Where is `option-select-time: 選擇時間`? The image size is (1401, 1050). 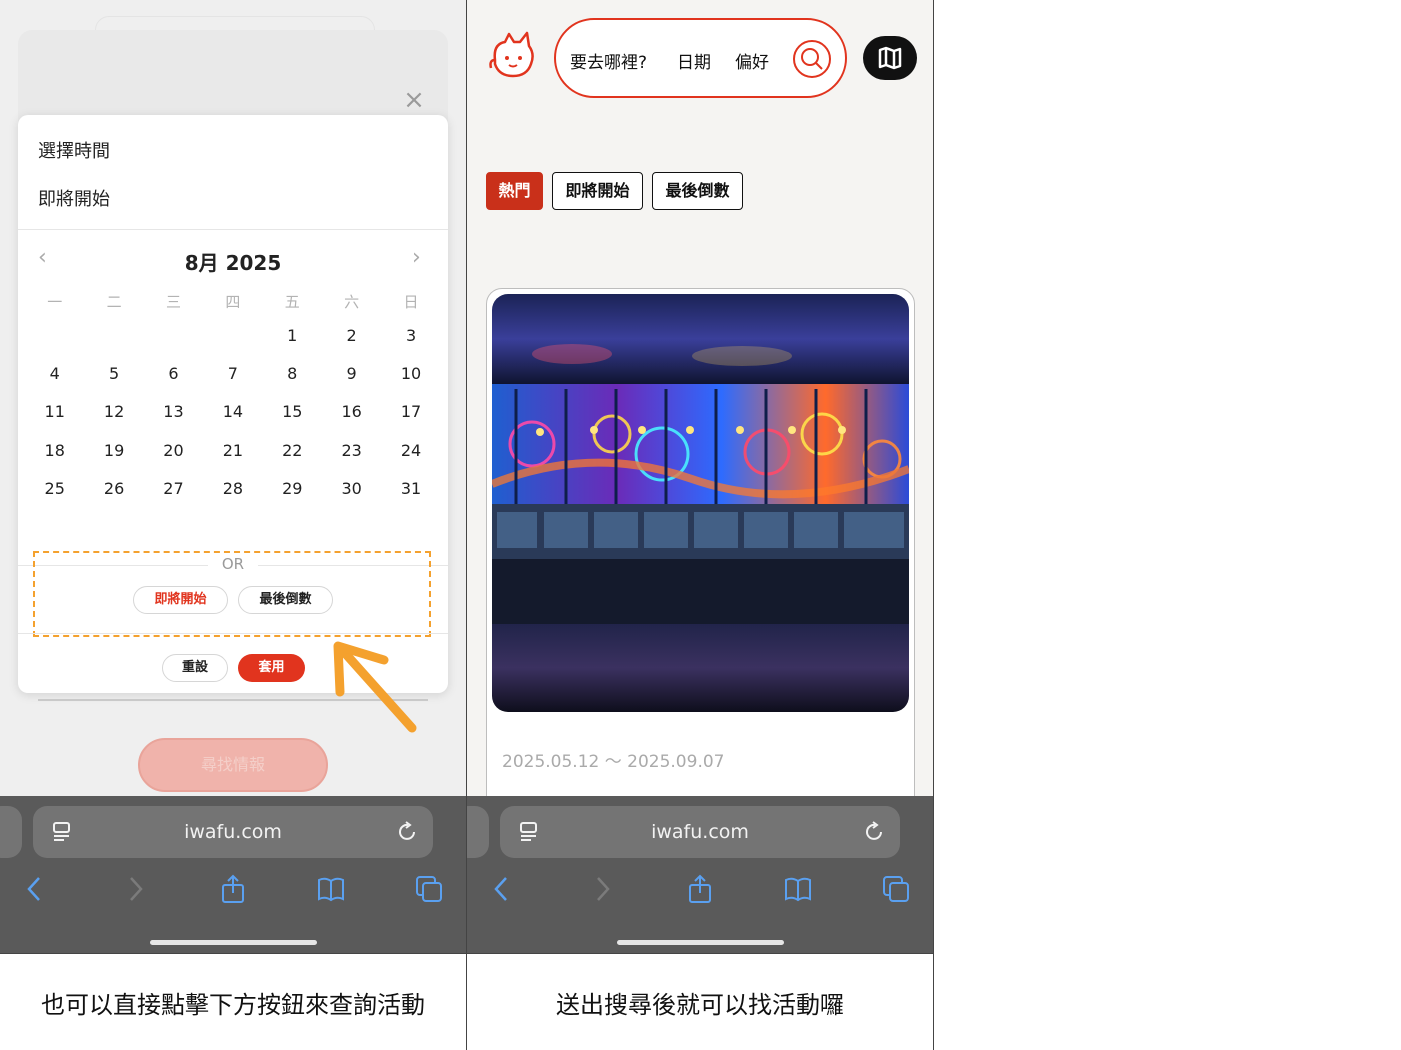 option-select-time: 選擇時間 is located at coordinates (74, 150).